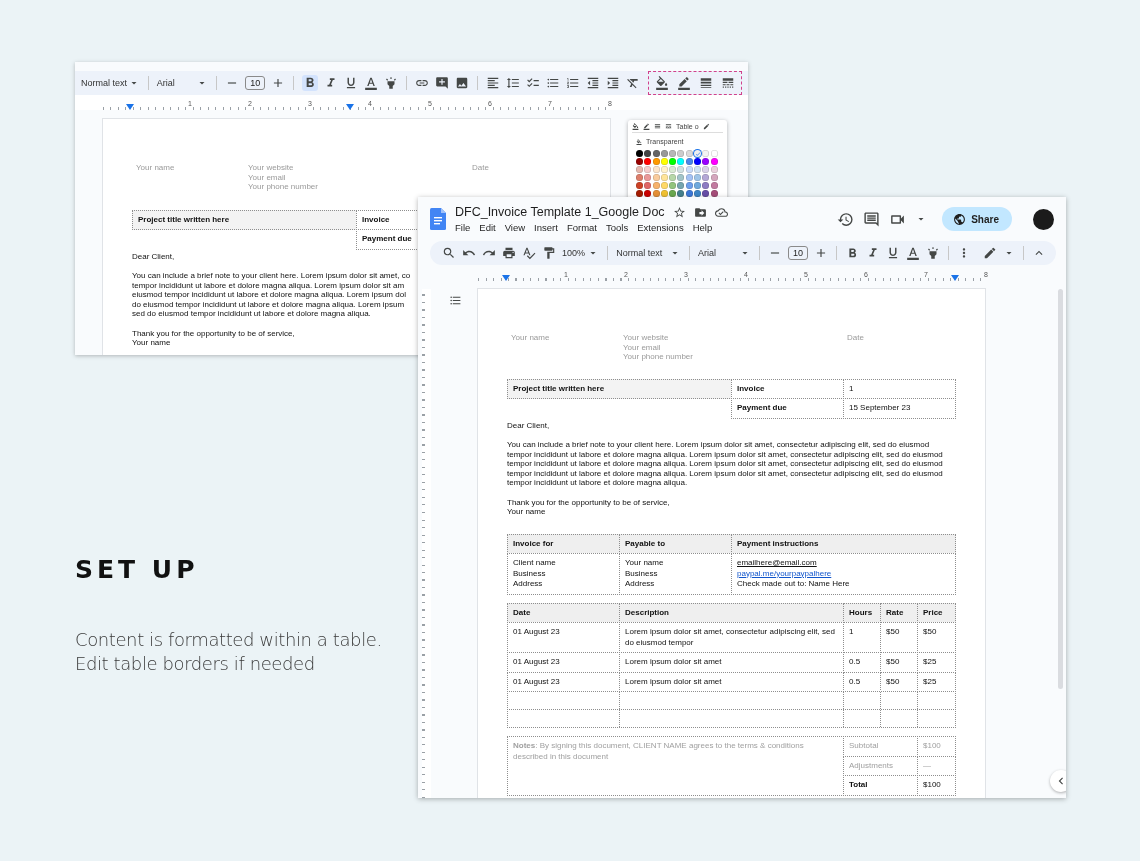 The width and height of the screenshot is (1140, 861). I want to click on indent-increase-icon, so click(613, 83).